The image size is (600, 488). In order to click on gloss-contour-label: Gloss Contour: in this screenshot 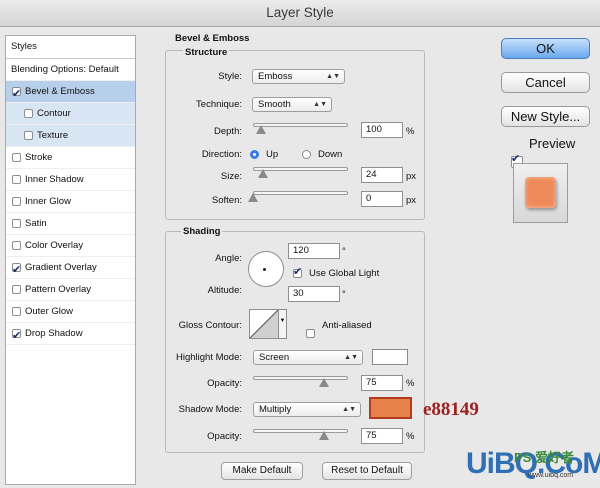, I will do `click(210, 325)`.